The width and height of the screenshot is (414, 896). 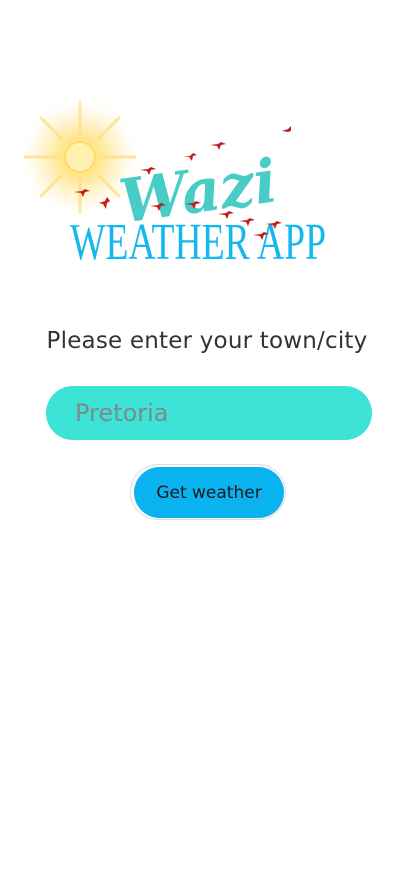 I want to click on logo-title-text: WEATHER APP, so click(x=198, y=242).